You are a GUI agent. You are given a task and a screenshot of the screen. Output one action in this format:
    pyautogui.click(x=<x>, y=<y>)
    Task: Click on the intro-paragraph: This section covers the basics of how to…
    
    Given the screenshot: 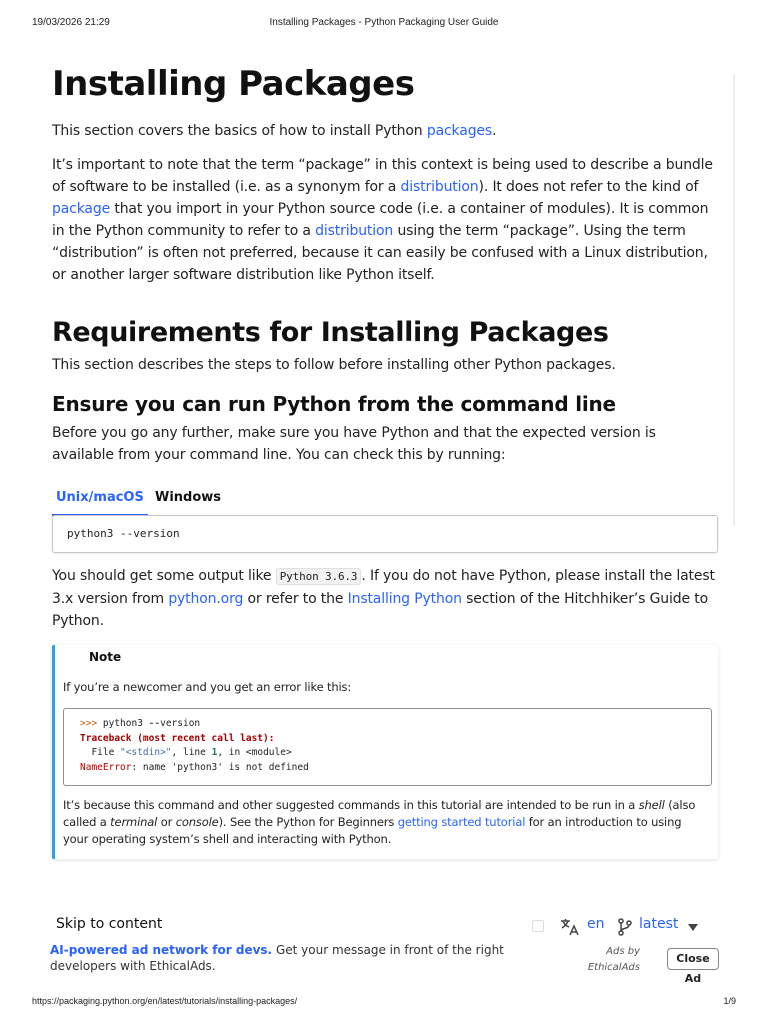 What is the action you would take?
    pyautogui.click(x=274, y=131)
    